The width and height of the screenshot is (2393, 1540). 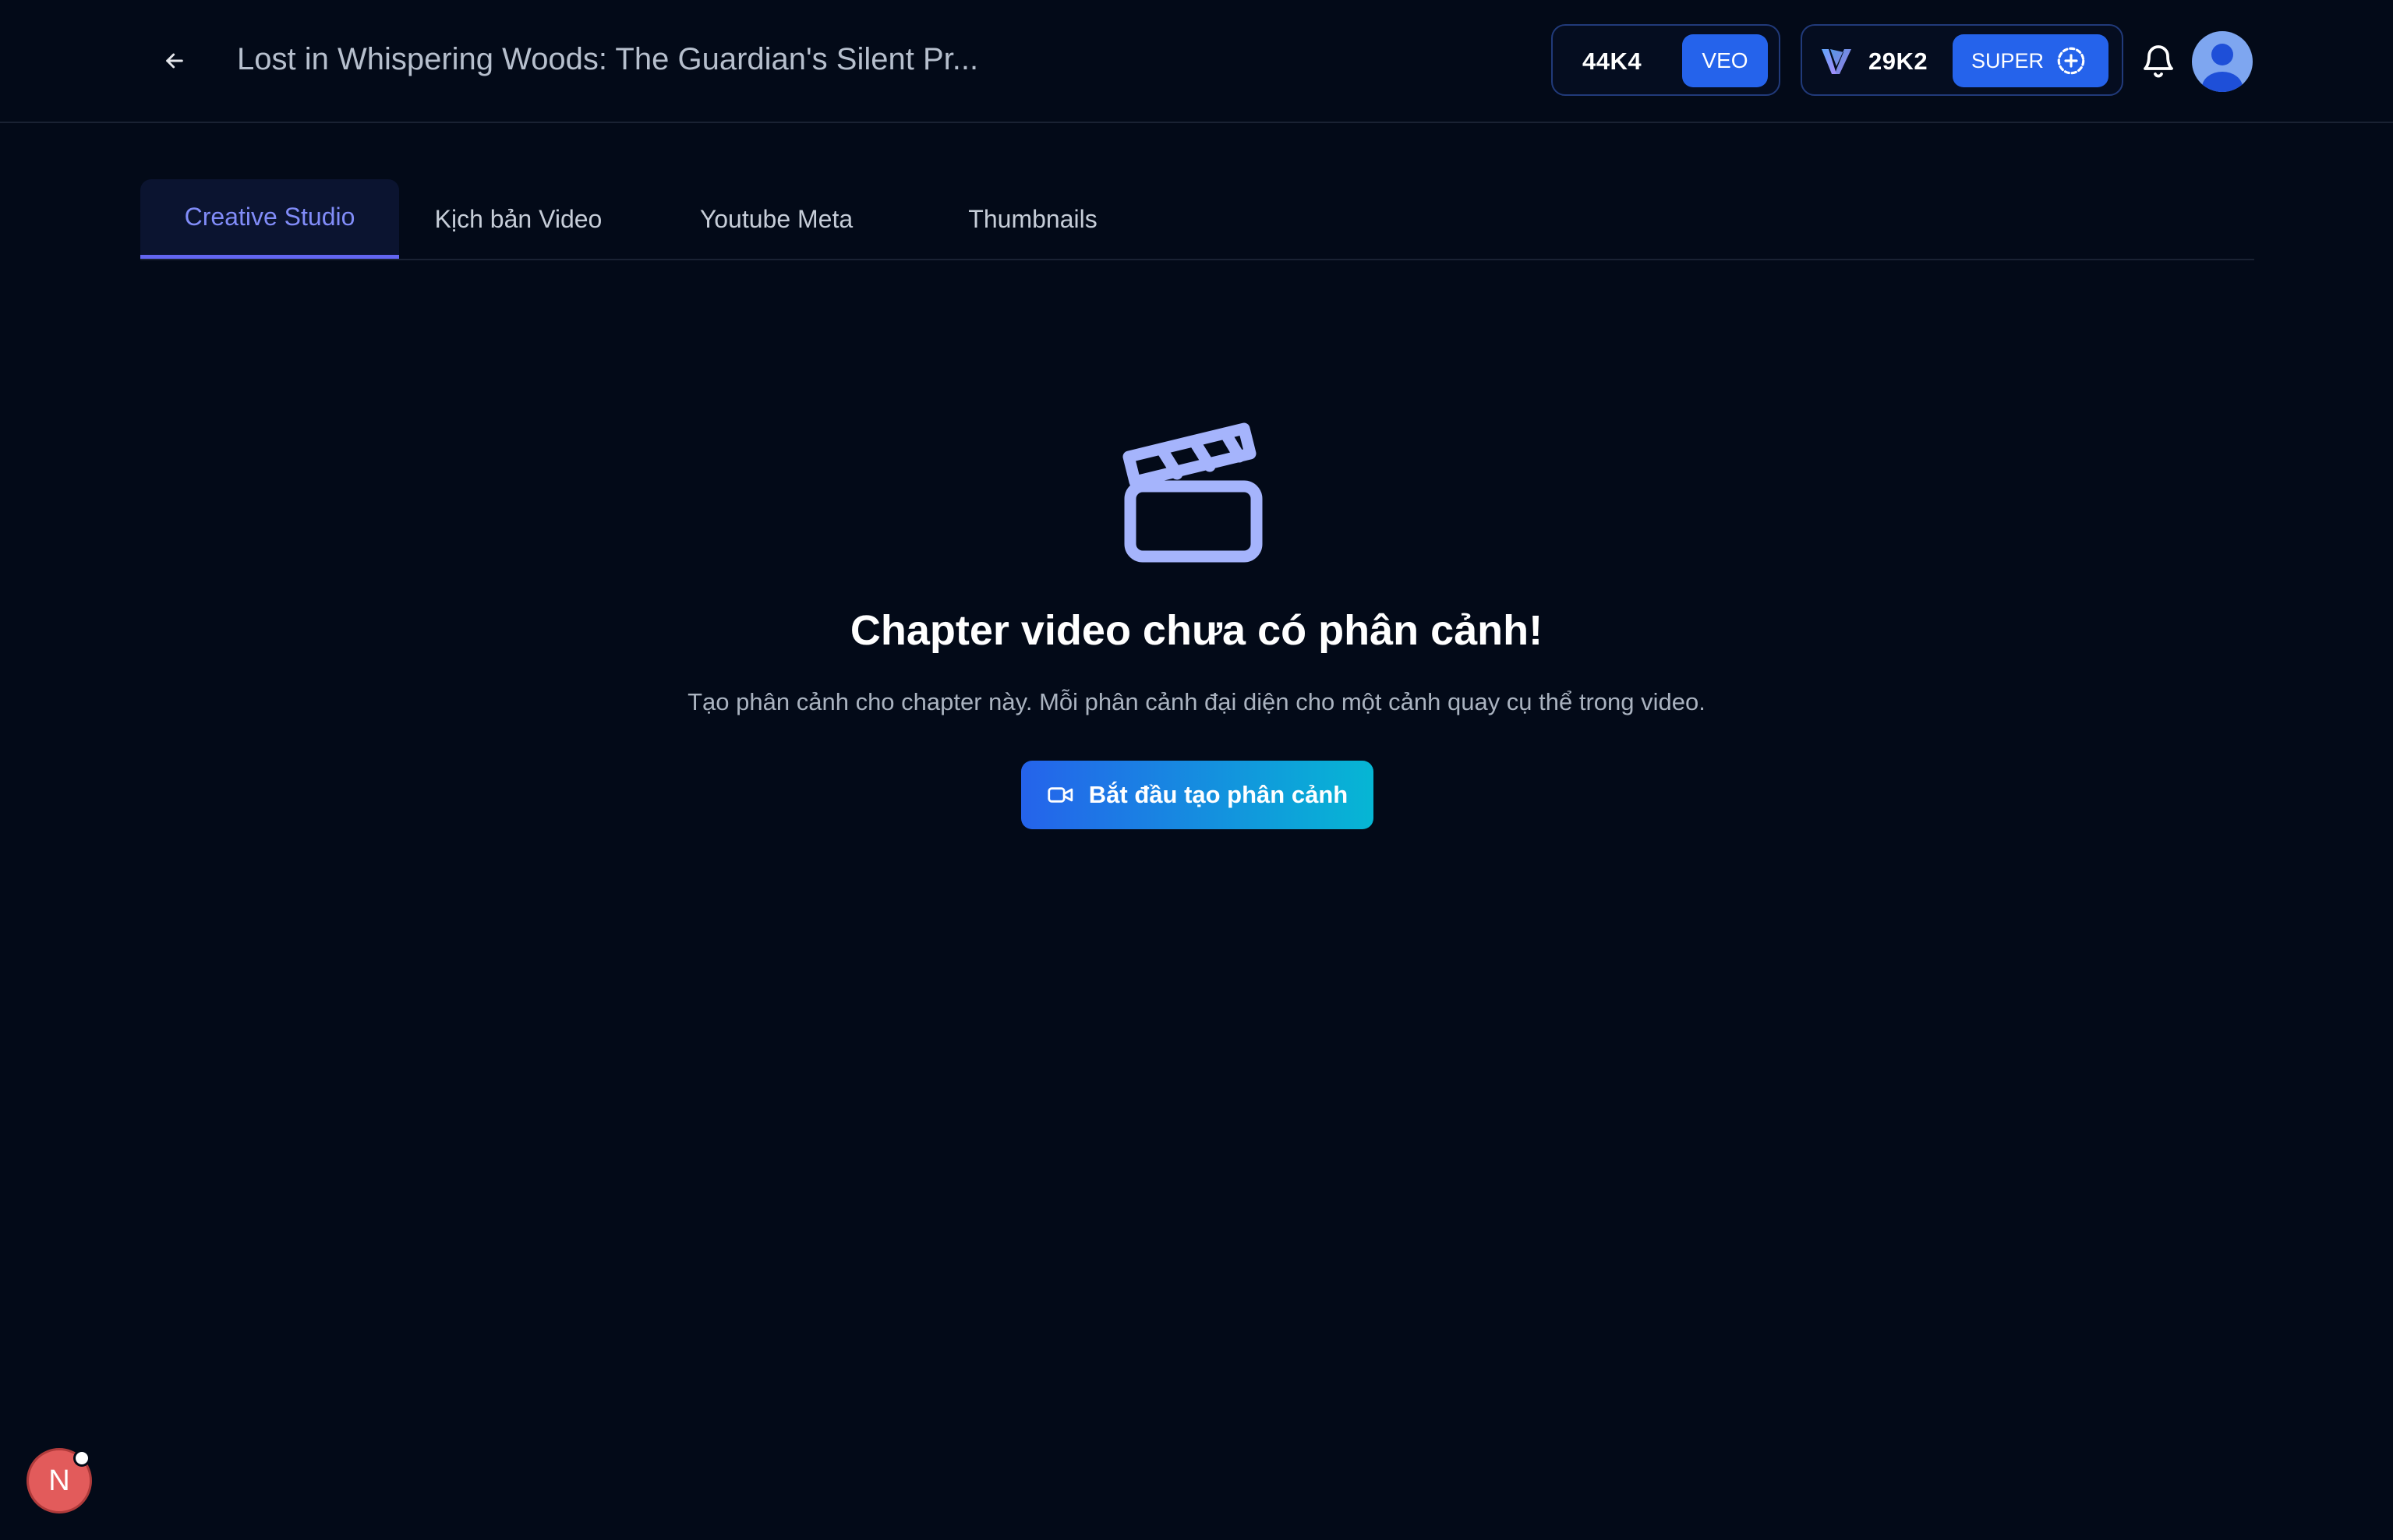 I want to click on notifications-button, so click(x=2158, y=60).